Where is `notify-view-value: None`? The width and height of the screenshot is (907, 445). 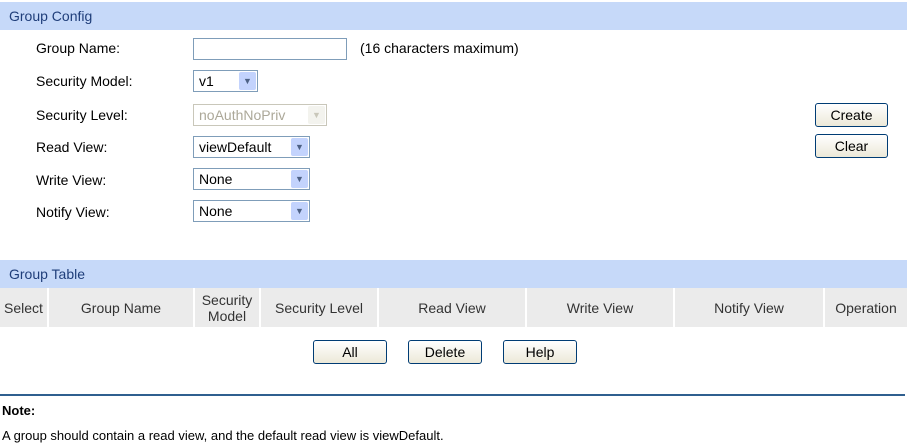 notify-view-value: None is located at coordinates (216, 211).